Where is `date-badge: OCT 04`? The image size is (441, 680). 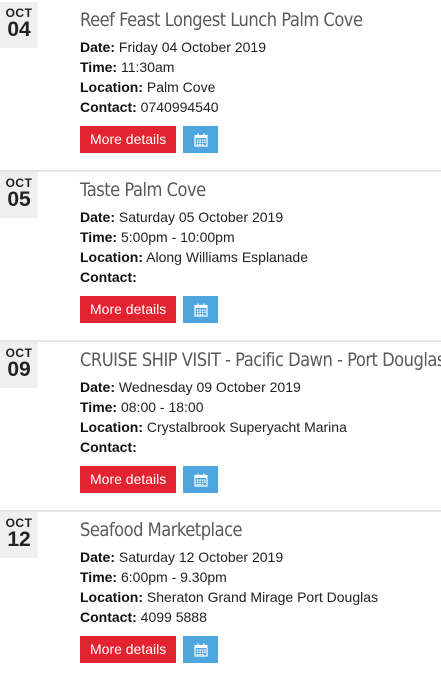 date-badge: OCT 04 is located at coordinates (19, 25).